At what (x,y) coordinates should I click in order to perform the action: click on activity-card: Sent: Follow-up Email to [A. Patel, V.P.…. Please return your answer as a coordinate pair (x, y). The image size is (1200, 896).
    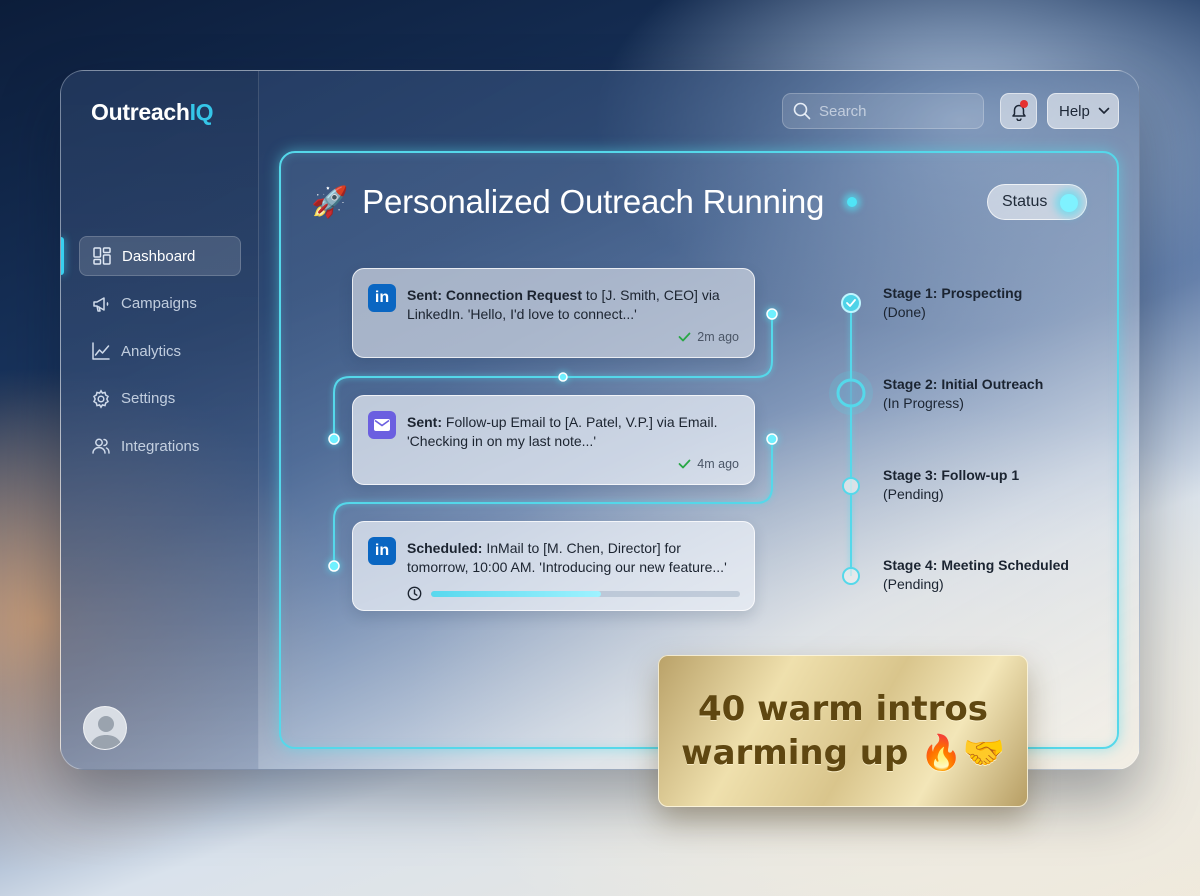
    Looking at the image, I should click on (553, 440).